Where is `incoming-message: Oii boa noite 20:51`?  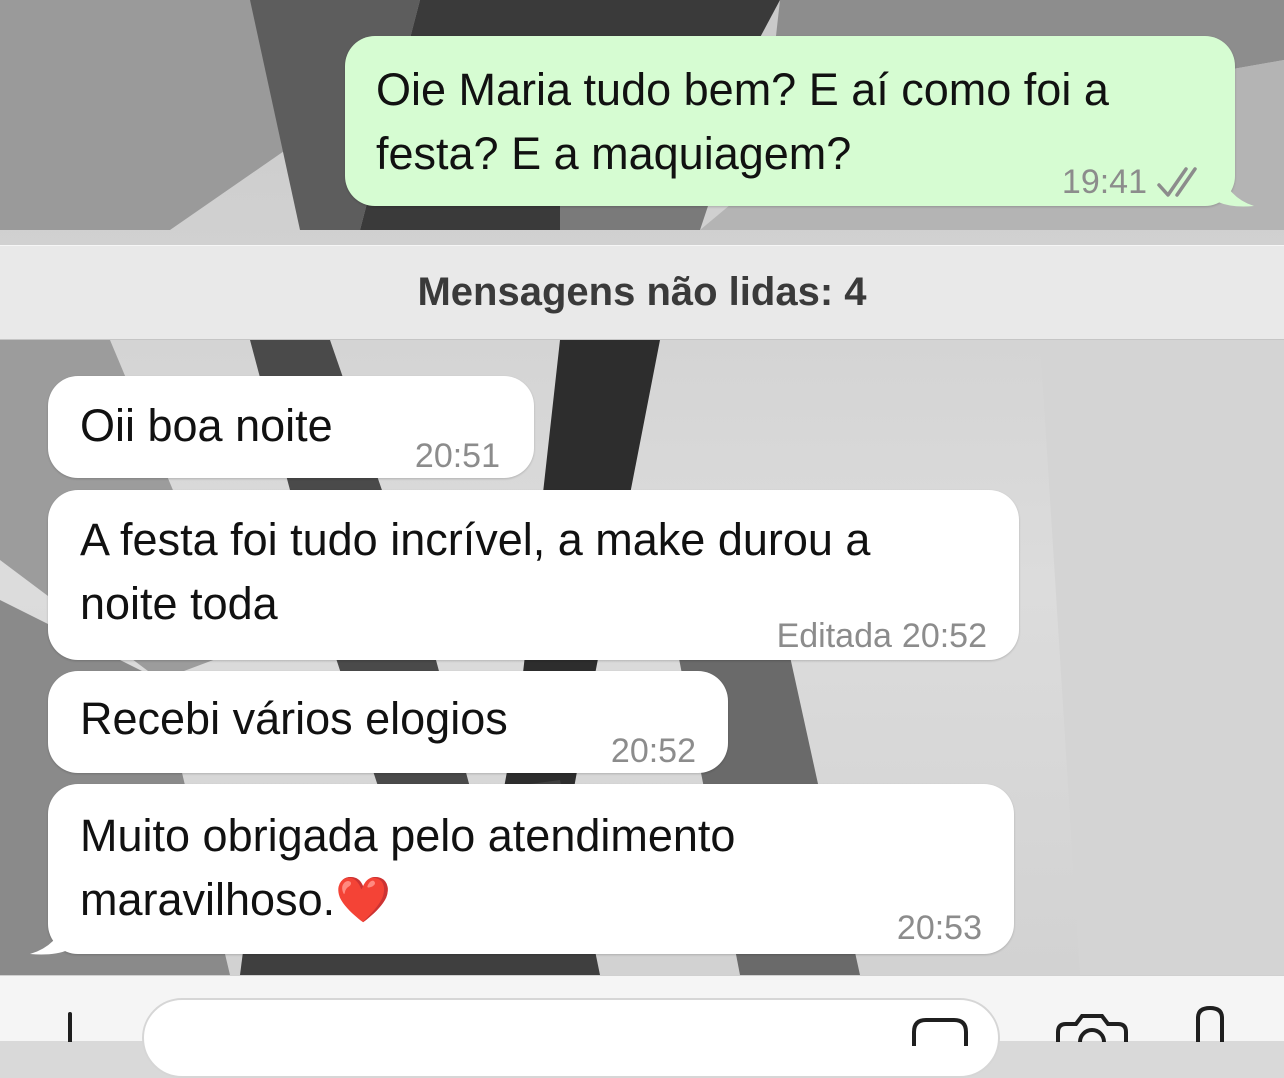
incoming-message: Oii boa noite 20:51 is located at coordinates (291, 427).